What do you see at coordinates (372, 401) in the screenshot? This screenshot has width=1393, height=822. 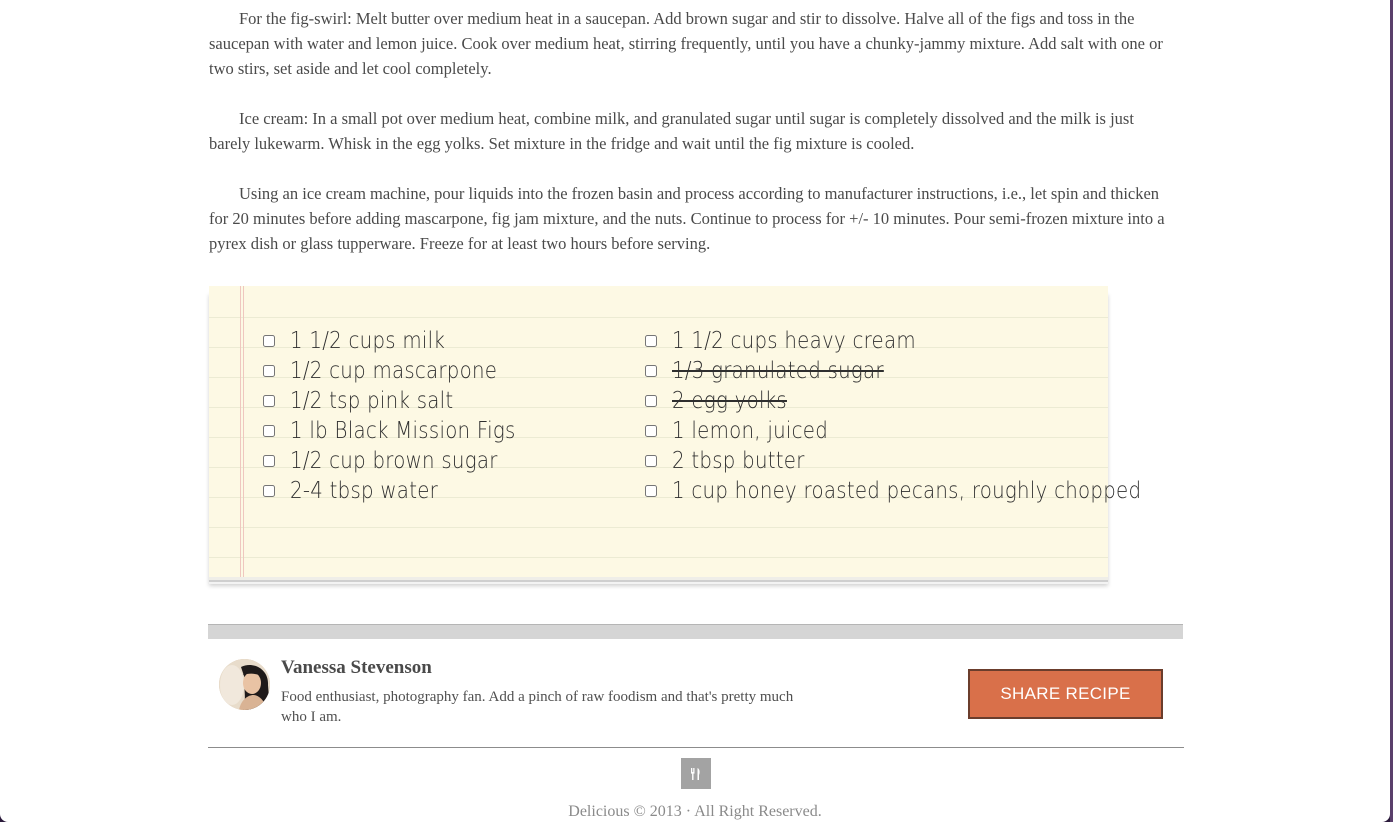 I see `ingredient-label: 1/2 tsp pink salt` at bounding box center [372, 401].